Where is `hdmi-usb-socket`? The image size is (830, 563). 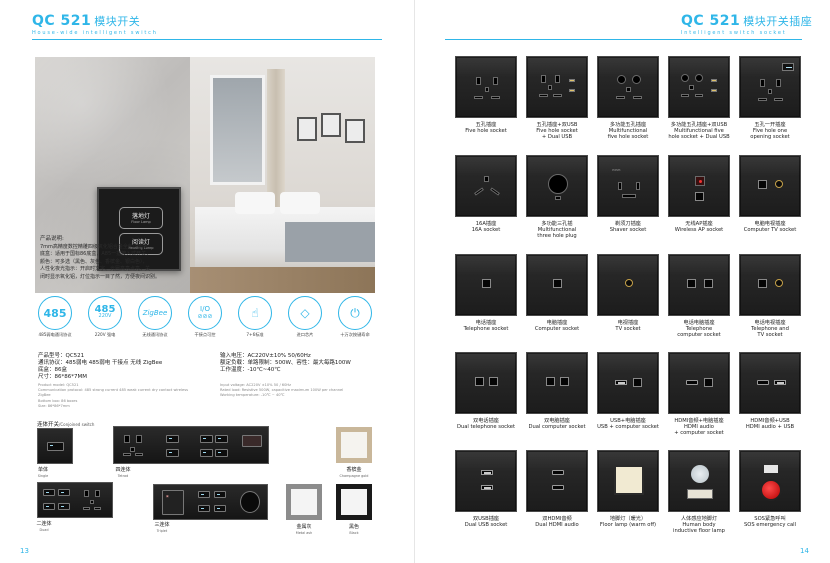 hdmi-usb-socket is located at coordinates (770, 383).